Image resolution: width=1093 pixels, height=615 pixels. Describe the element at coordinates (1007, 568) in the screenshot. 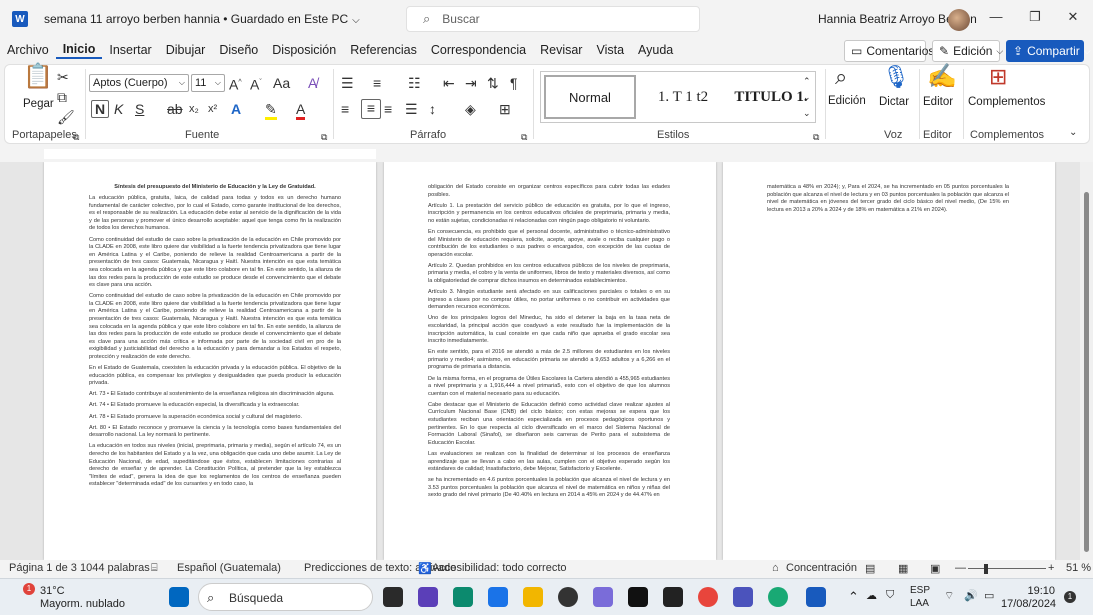

I see `zoom-slider` at that location.